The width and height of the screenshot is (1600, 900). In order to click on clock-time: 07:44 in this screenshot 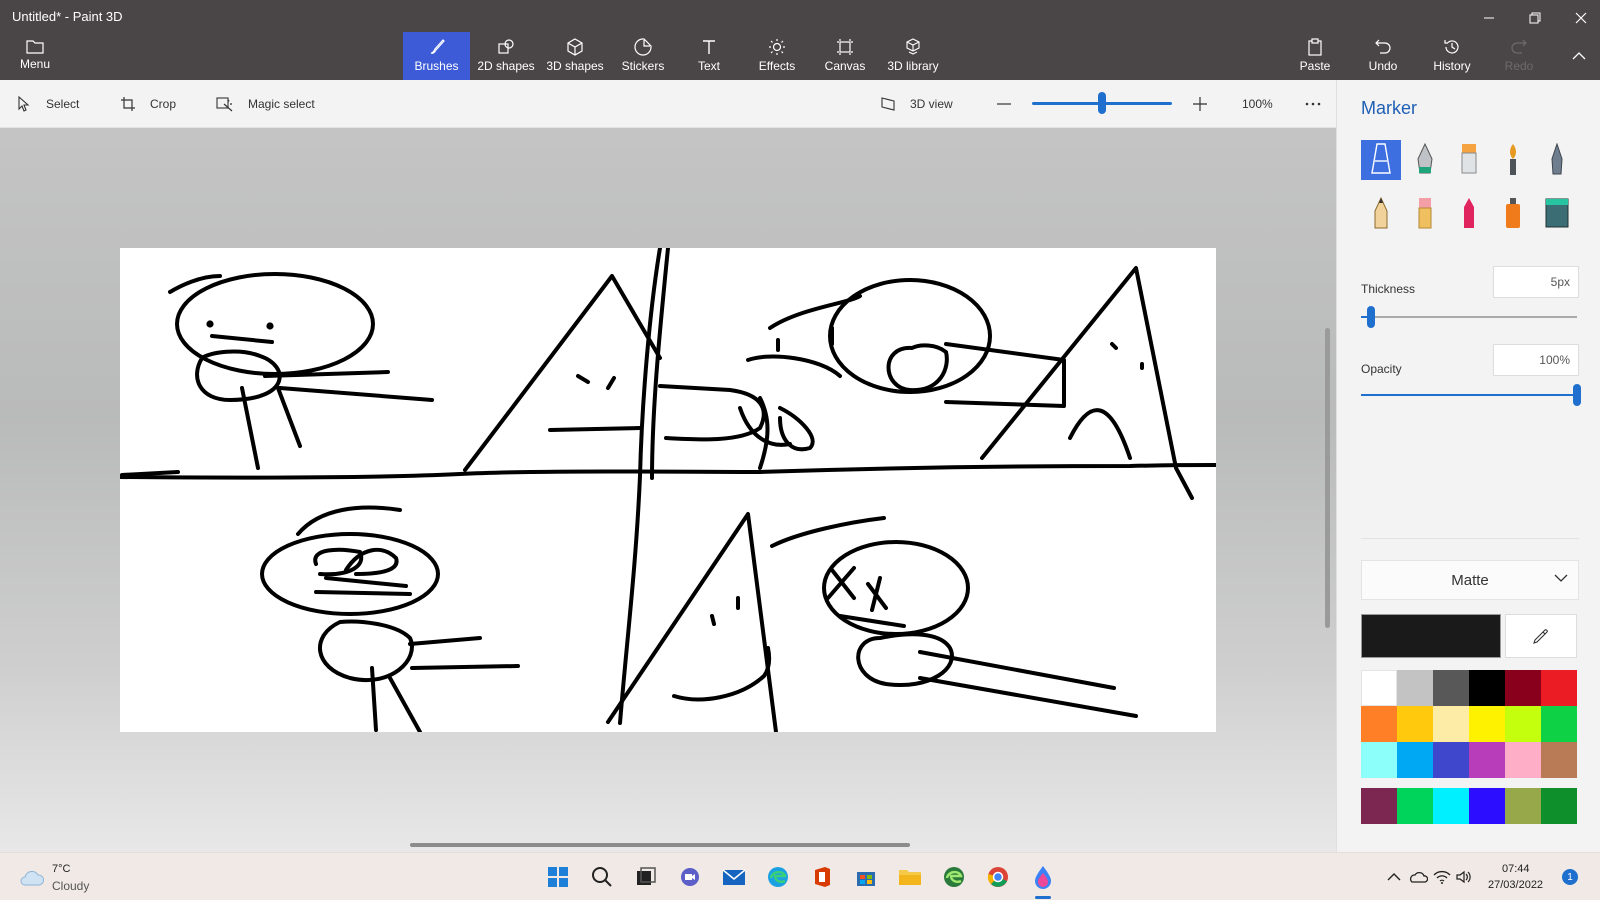, I will do `click(1516, 869)`.